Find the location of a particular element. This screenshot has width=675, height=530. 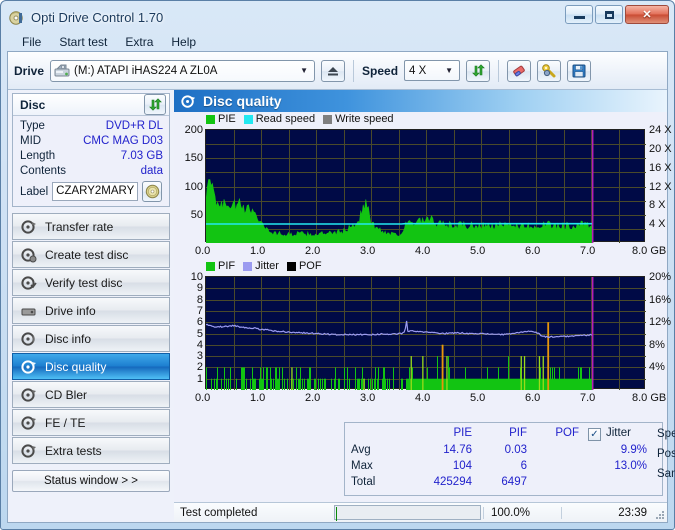

sidebar-item-label: FE / TE is located at coordinates (65, 422).